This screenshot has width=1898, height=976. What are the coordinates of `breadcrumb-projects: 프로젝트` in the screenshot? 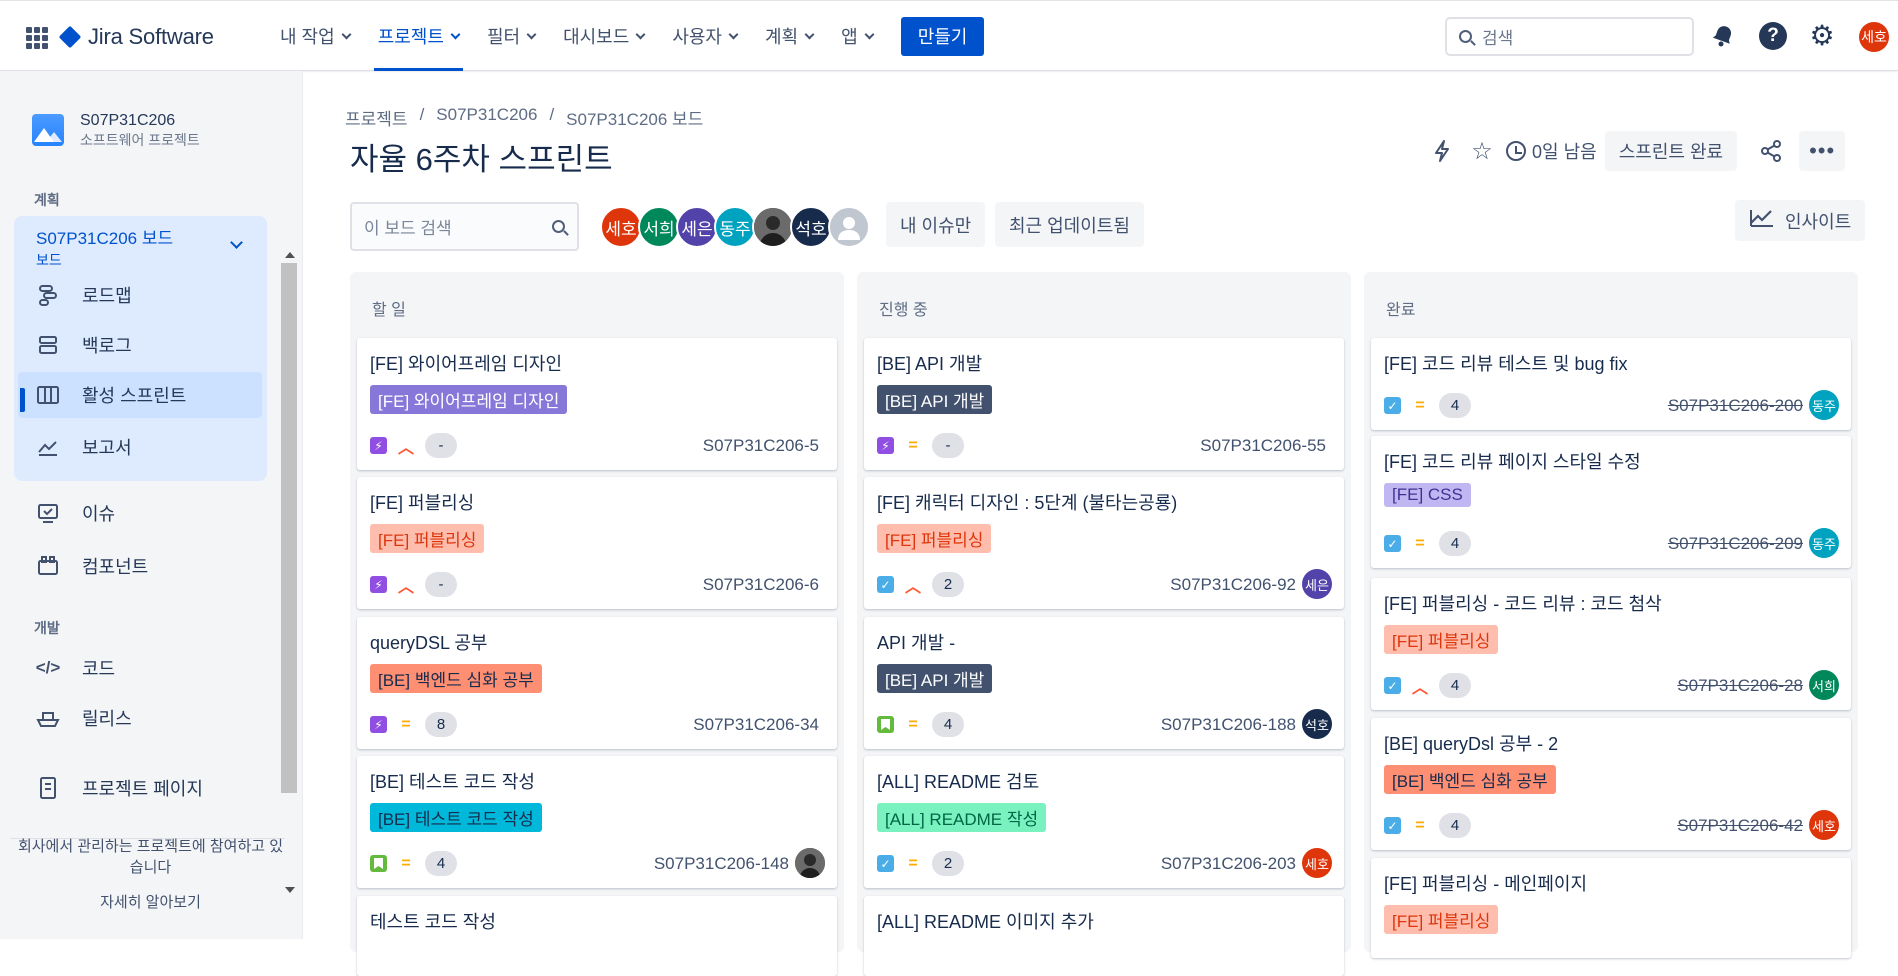 It's located at (376, 117).